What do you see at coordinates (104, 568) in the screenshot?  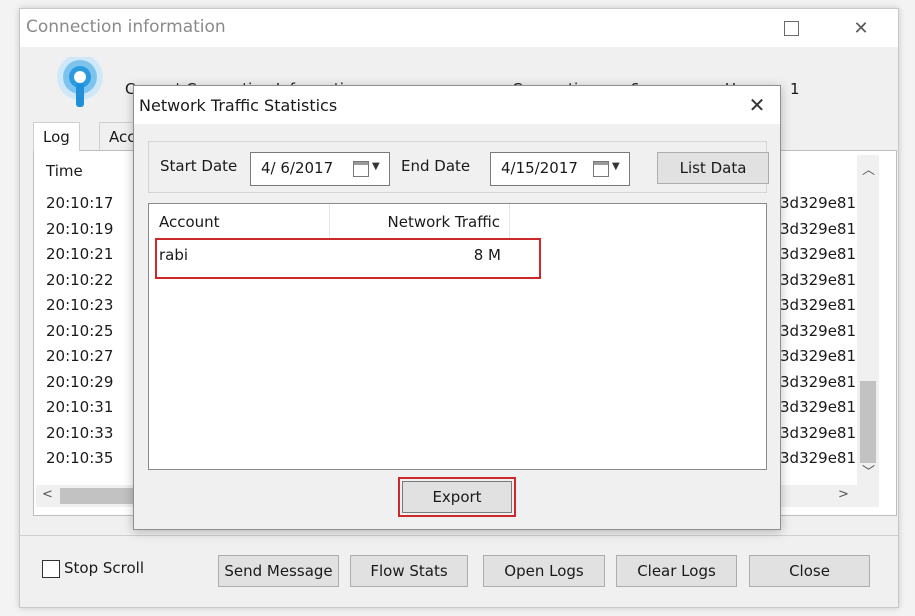 I see `stop-scroll-label: Stop Scroll` at bounding box center [104, 568].